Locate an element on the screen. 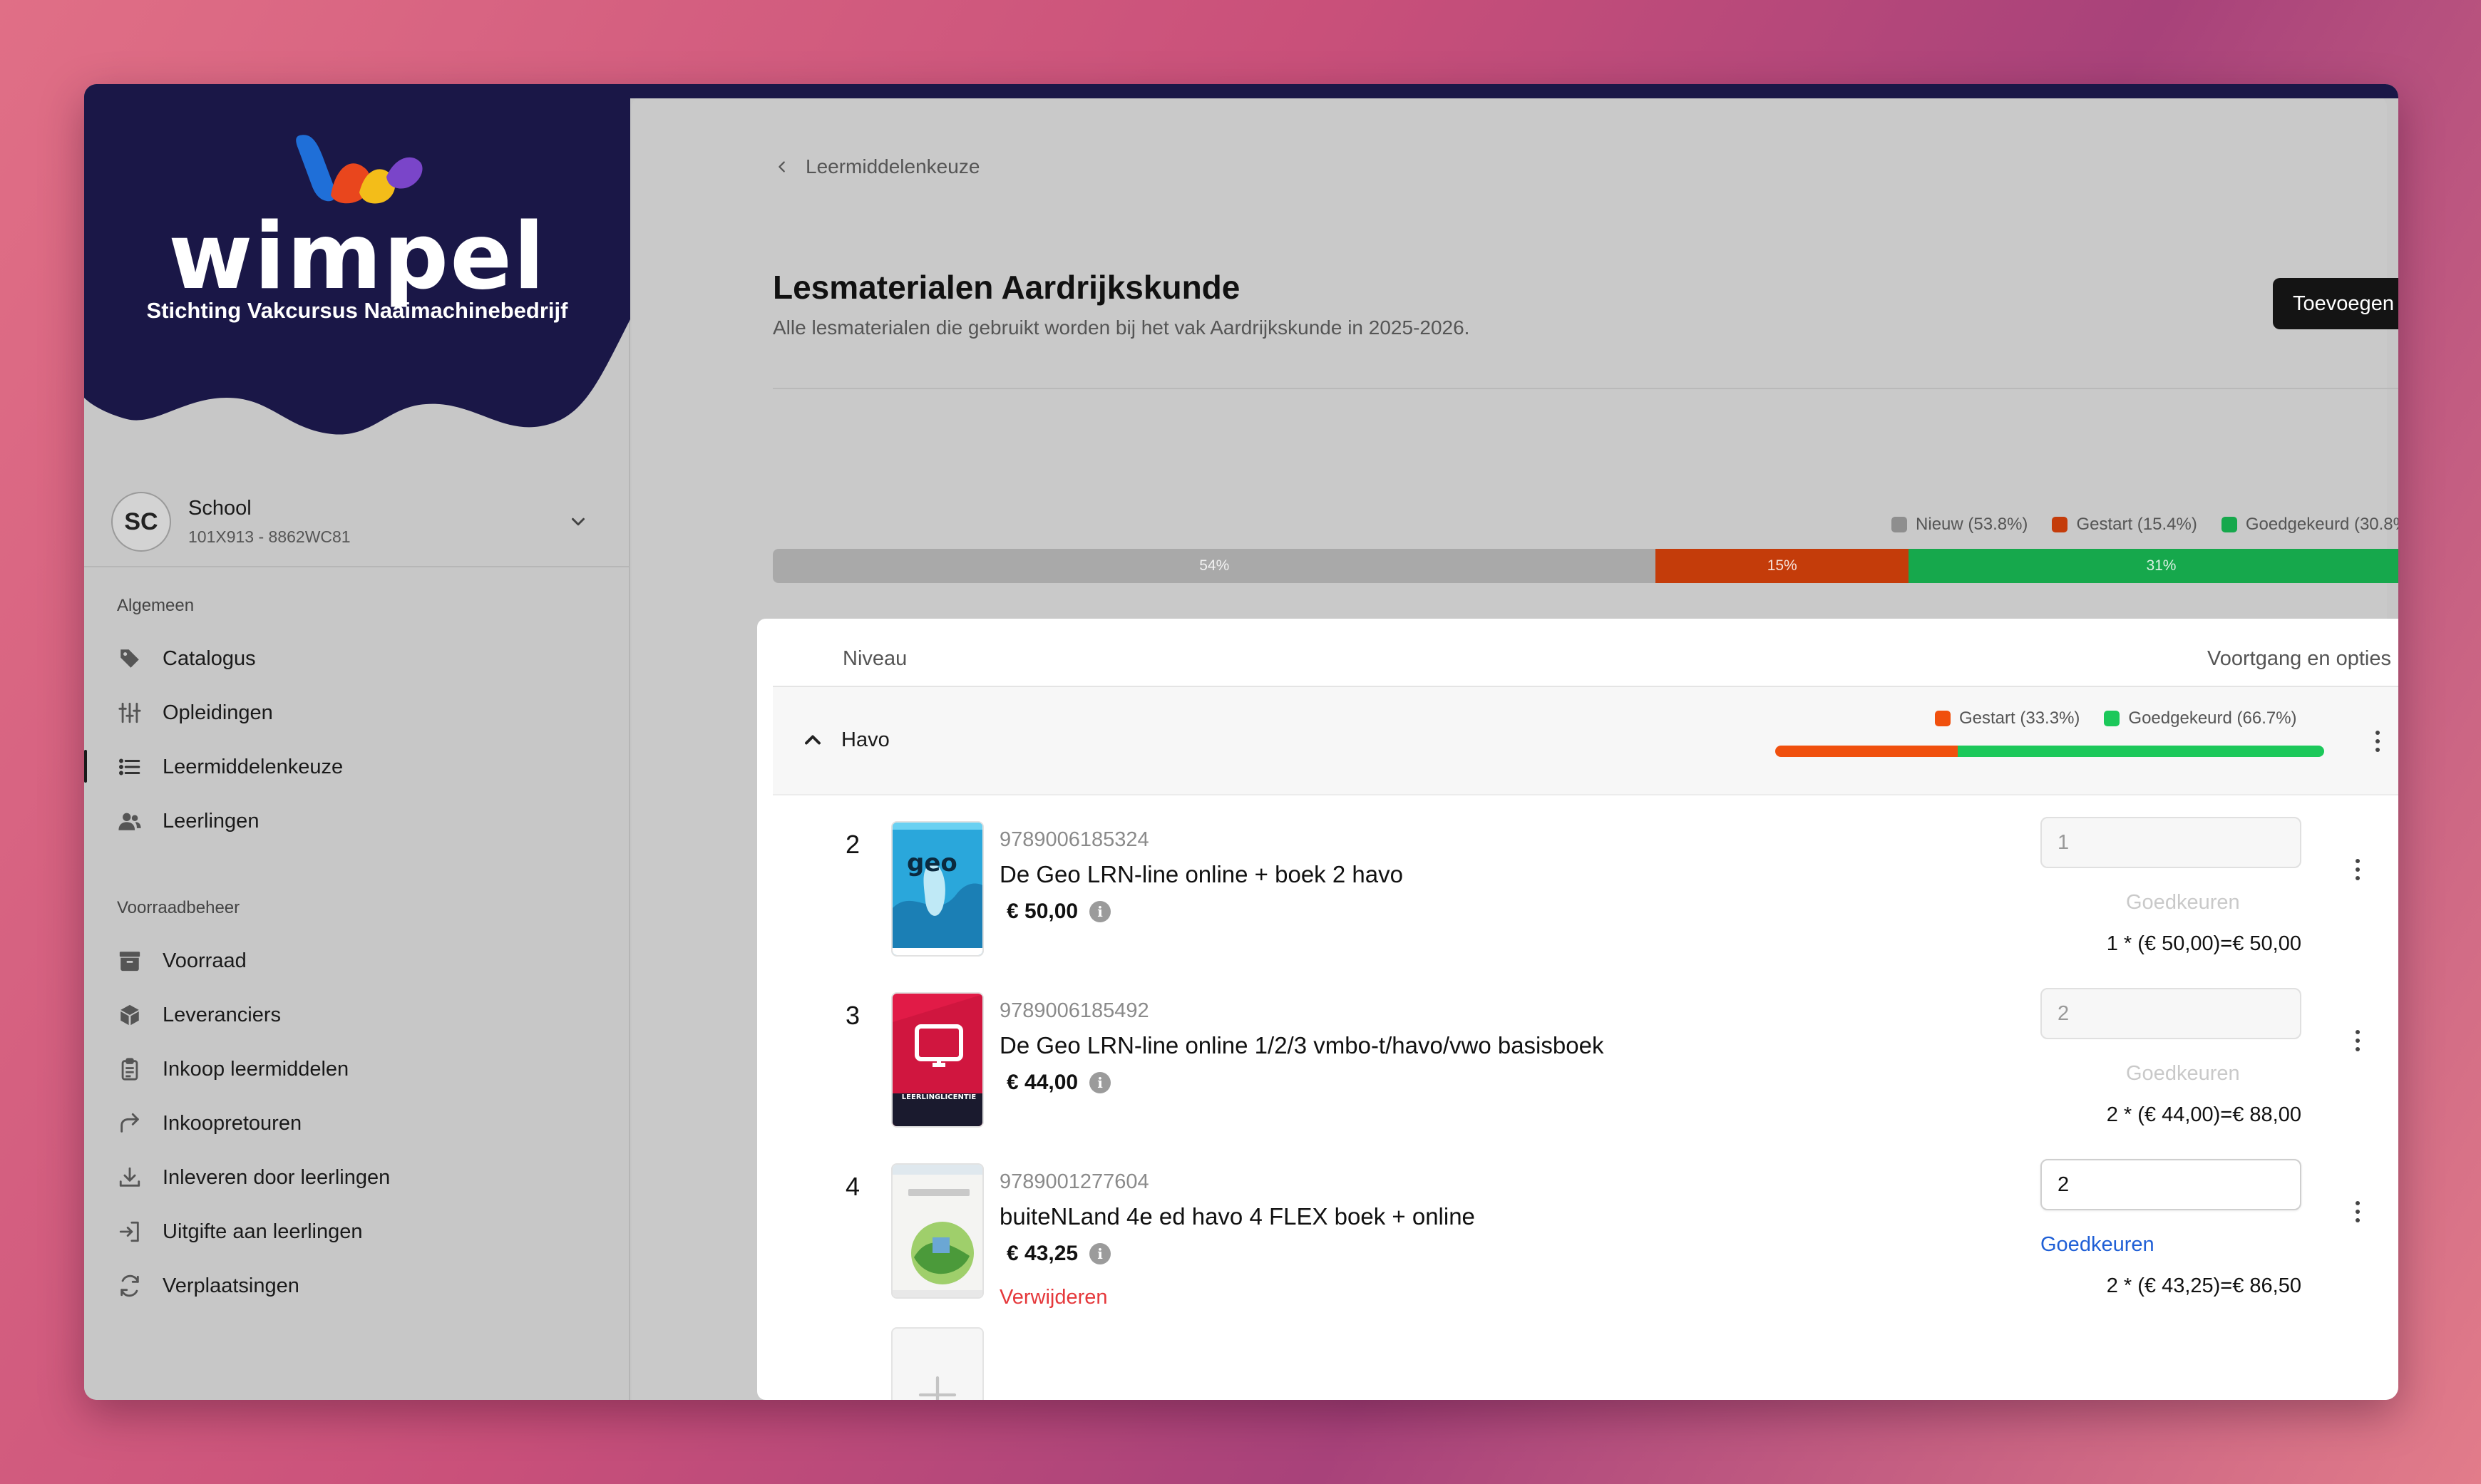 This screenshot has height=1484, width=2481. group-progress-bar is located at coordinates (2050, 751).